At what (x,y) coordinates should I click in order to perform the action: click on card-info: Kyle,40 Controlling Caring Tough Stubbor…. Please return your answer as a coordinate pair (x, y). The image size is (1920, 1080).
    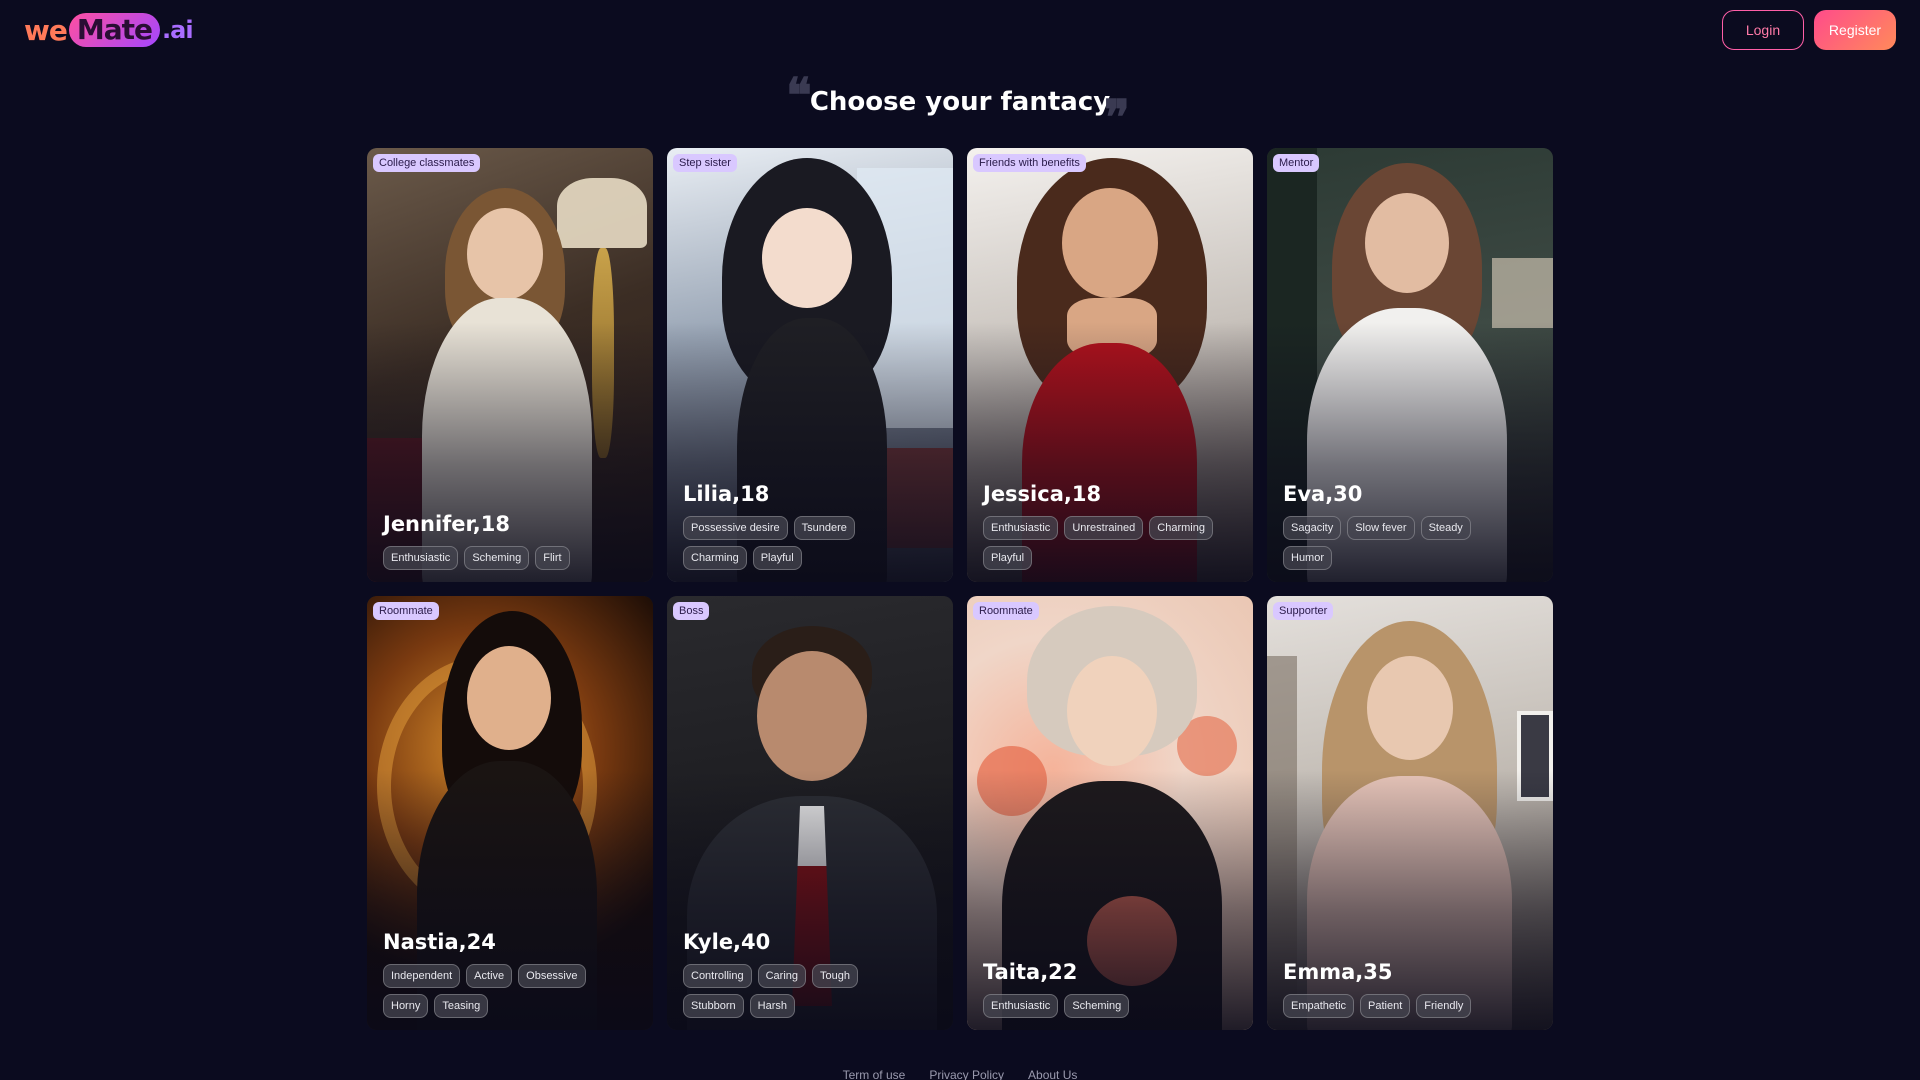
    Looking at the image, I should click on (812, 974).